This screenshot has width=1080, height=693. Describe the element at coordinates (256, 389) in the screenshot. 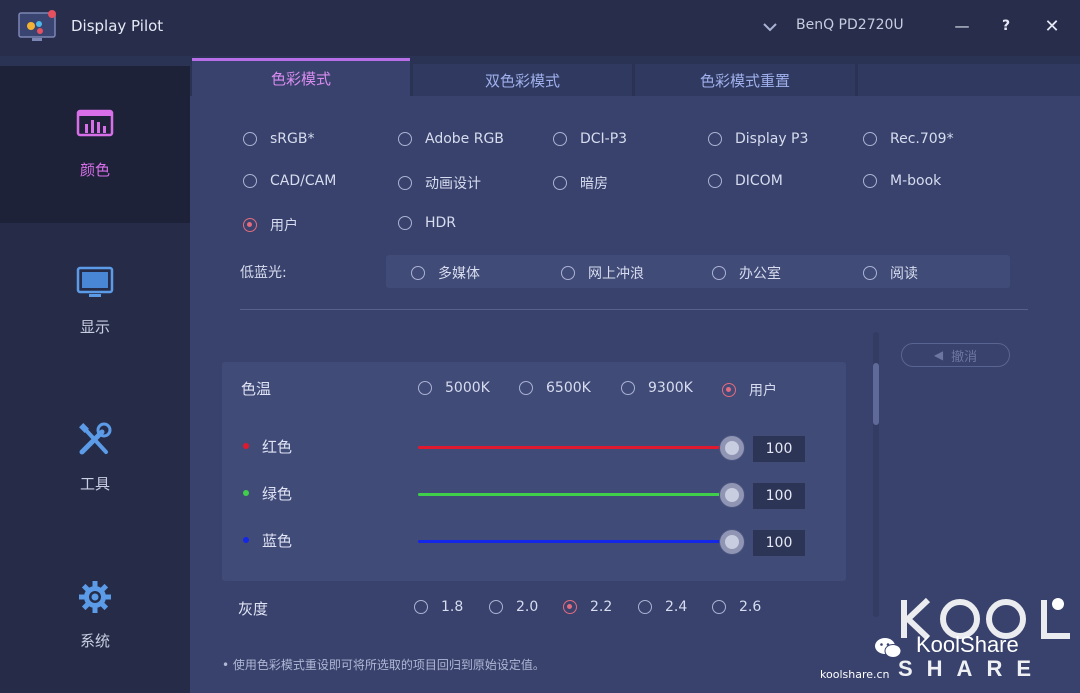

I see `color-temp-label: 色温` at that location.